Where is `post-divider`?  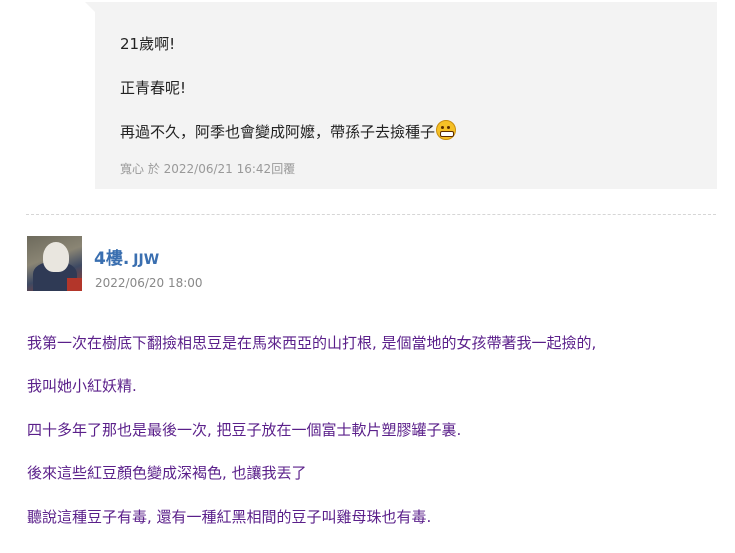
post-divider is located at coordinates (371, 214).